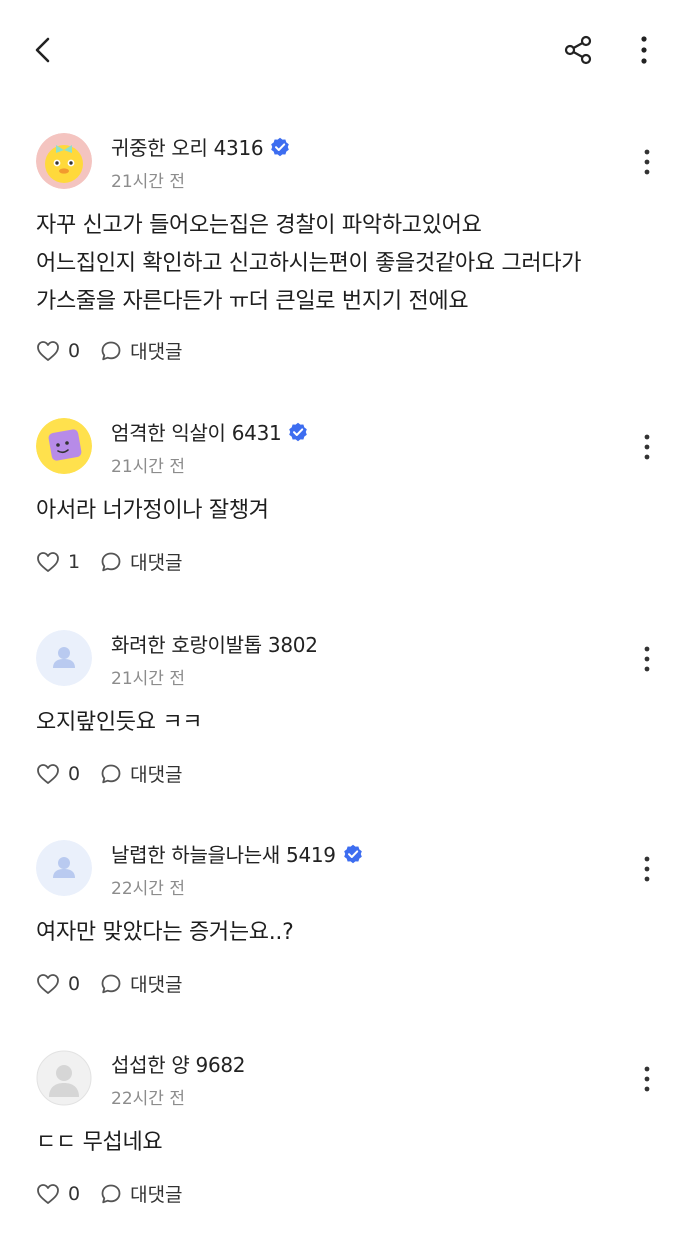 The width and height of the screenshot is (700, 1256). I want to click on nickname: 섭섭한 양 9682, so click(178, 1063).